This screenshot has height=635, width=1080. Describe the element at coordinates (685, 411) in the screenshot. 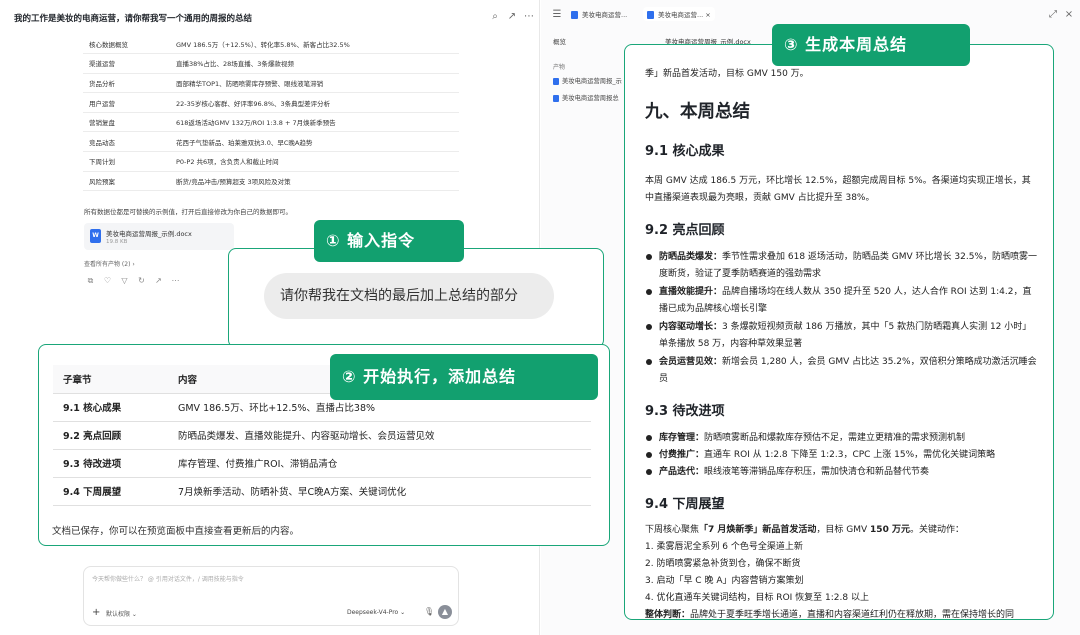

I see `subsection-heading: 9.3 待改进项` at that location.